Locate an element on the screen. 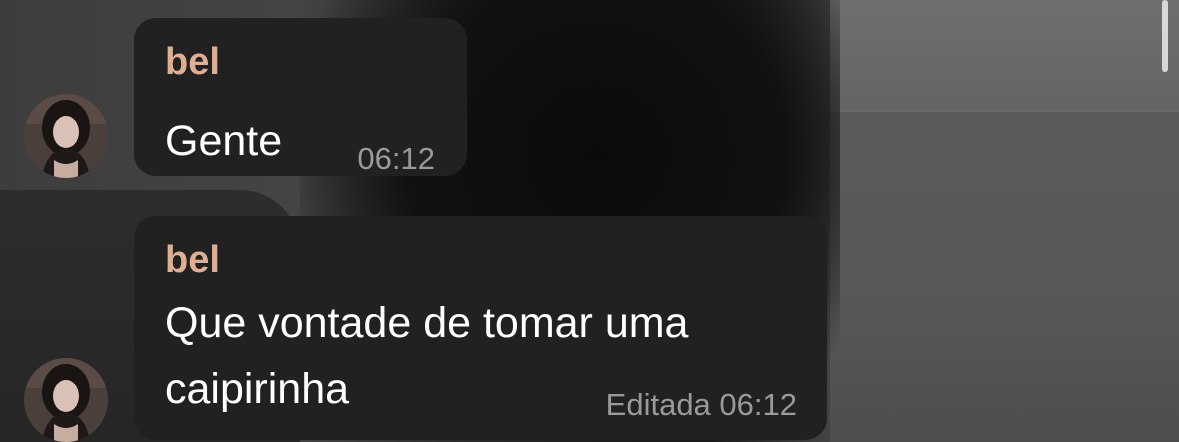  message-meta: Editada 06:12 is located at coordinates (701, 405).